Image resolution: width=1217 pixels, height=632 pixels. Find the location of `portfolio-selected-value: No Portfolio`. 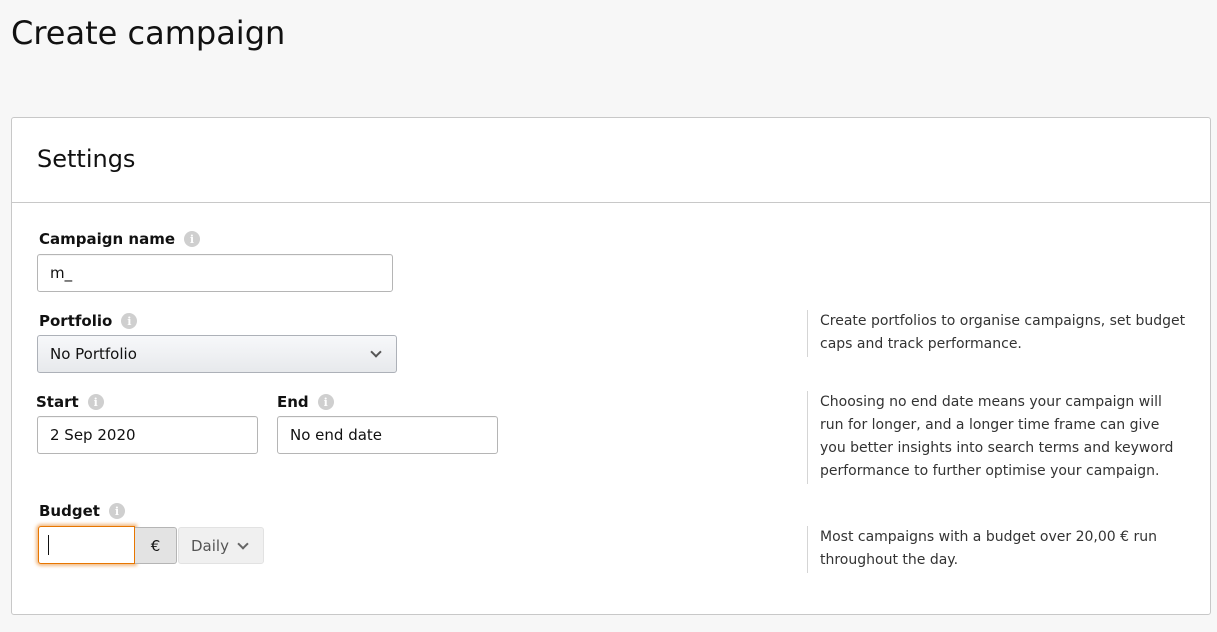

portfolio-selected-value: No Portfolio is located at coordinates (93, 354).